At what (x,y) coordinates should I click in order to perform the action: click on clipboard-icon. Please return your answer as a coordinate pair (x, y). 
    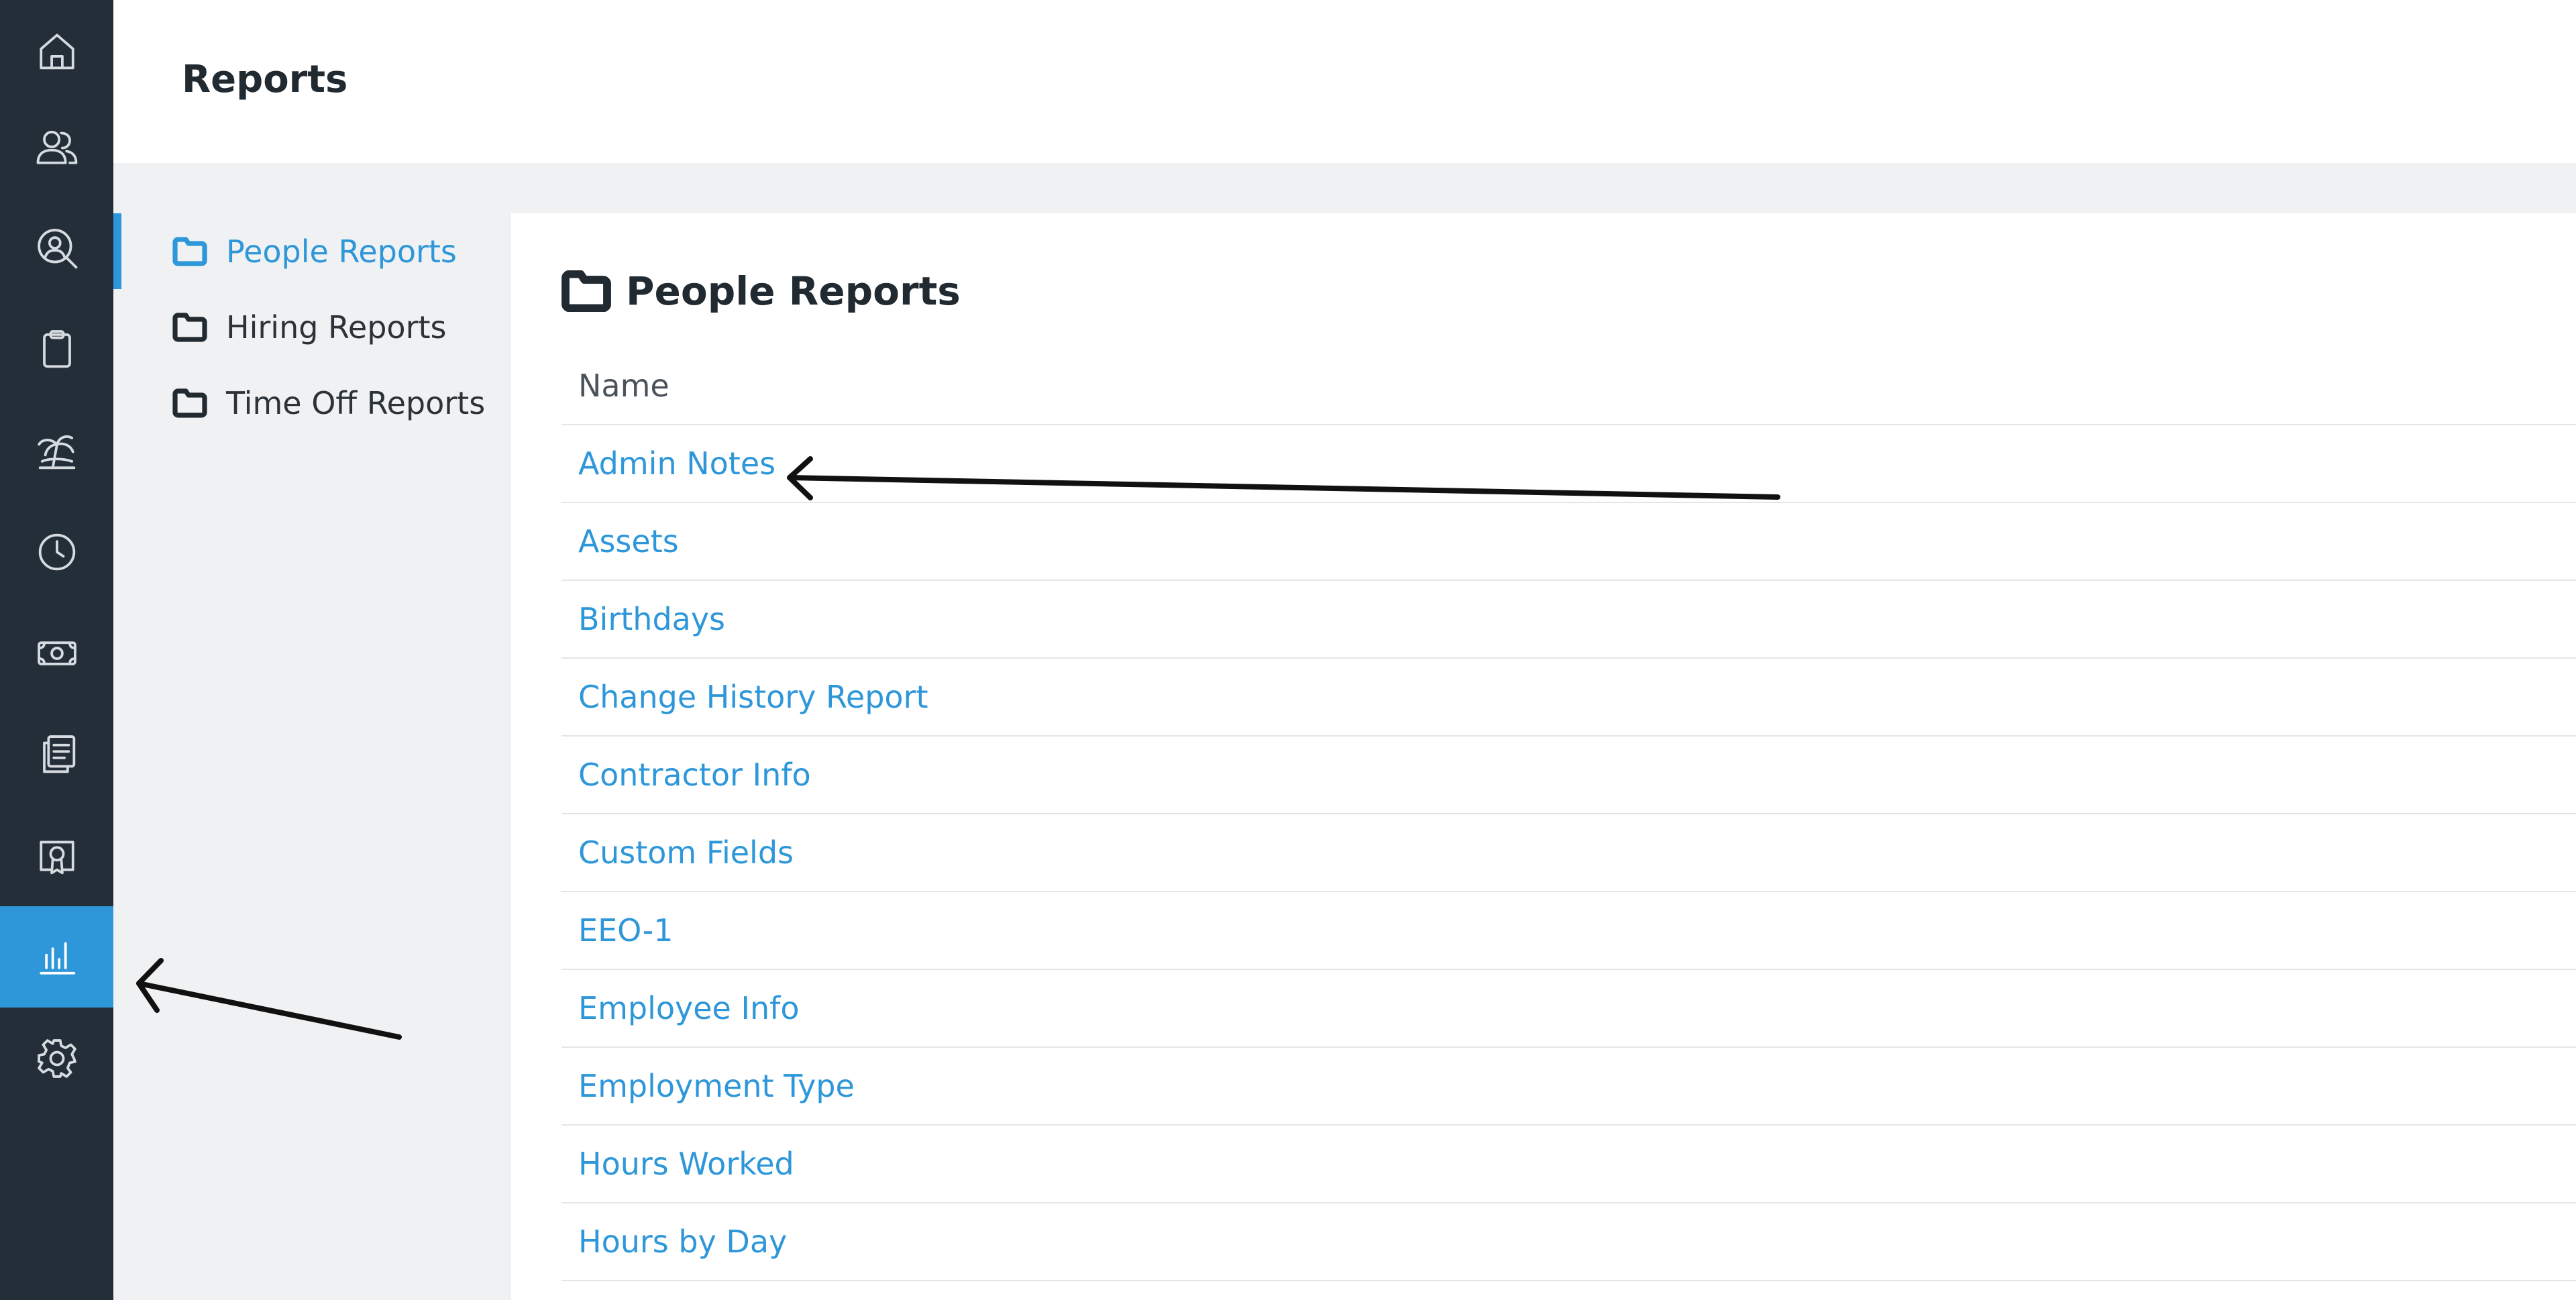
    Looking at the image, I should click on (56, 348).